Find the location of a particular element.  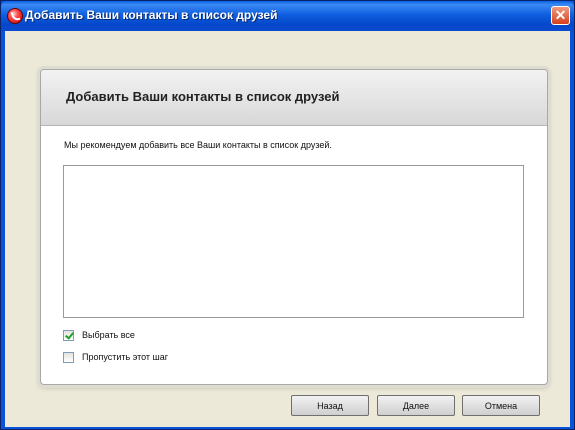

skip-step-checkbox is located at coordinates (68, 357).